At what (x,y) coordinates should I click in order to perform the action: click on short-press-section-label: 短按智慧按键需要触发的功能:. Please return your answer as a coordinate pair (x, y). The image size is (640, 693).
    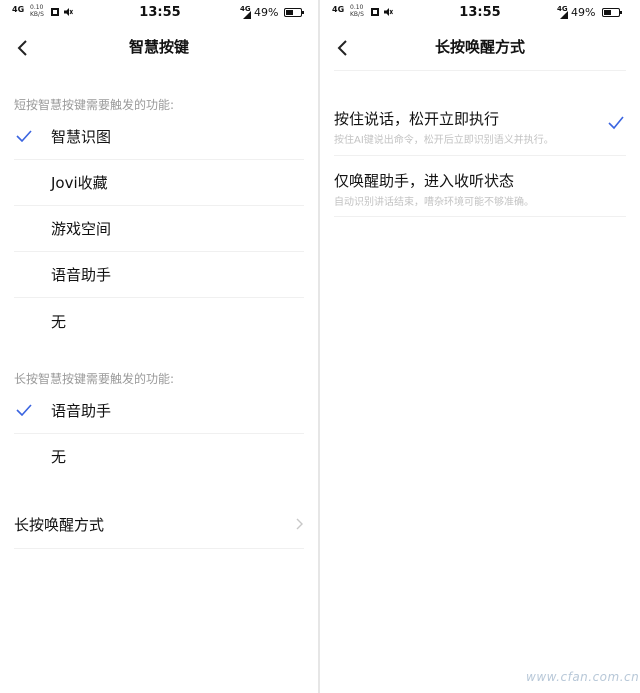
    Looking at the image, I should click on (94, 105).